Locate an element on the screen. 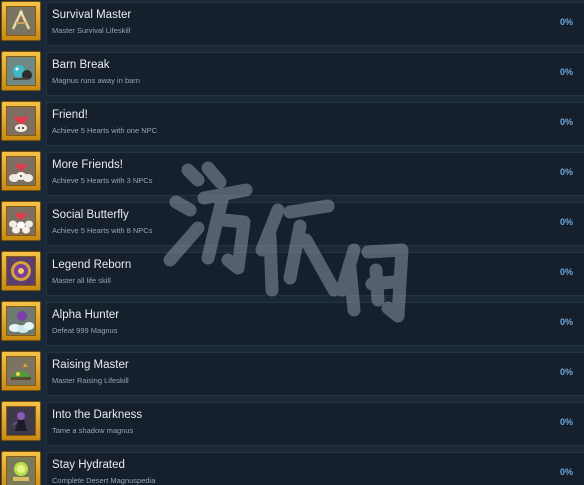  achievement-title: Friend! is located at coordinates (70, 115).